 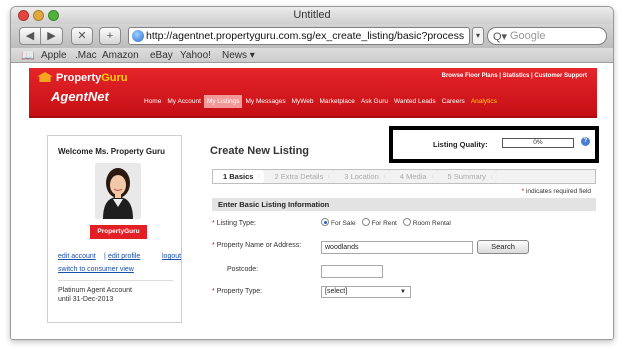 I want to click on forward-button: ▶, so click(x=52, y=36).